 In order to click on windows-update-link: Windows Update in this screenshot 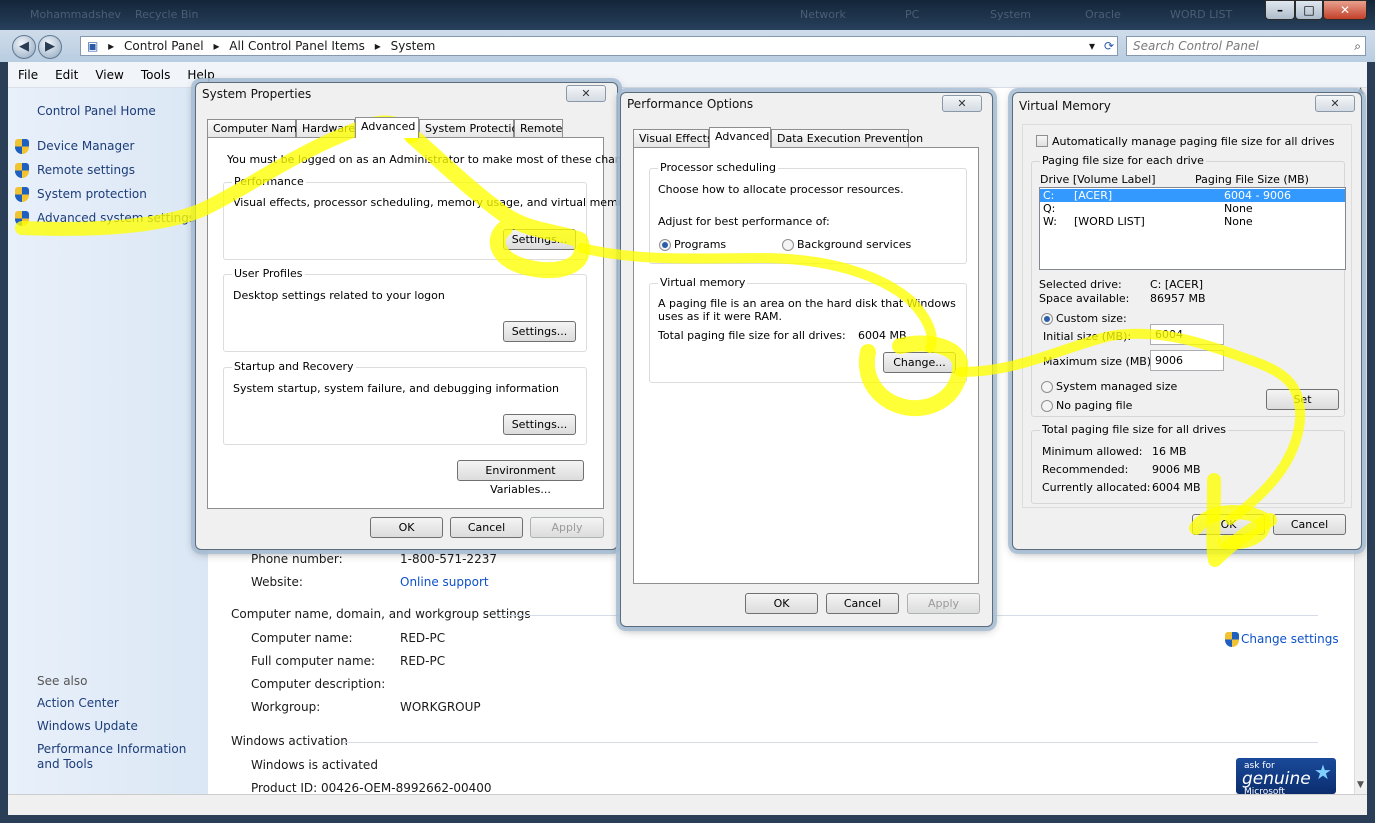, I will do `click(87, 726)`.